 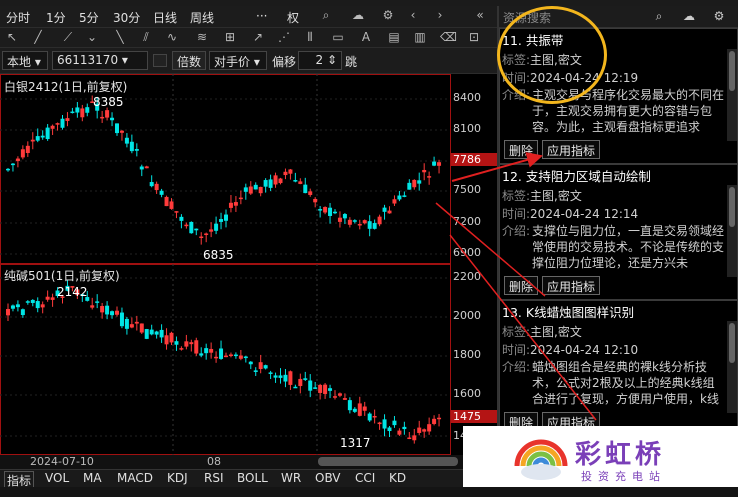 What do you see at coordinates (623, 476) in the screenshot?
I see `watermark-sub: 投资充电站` at bounding box center [623, 476].